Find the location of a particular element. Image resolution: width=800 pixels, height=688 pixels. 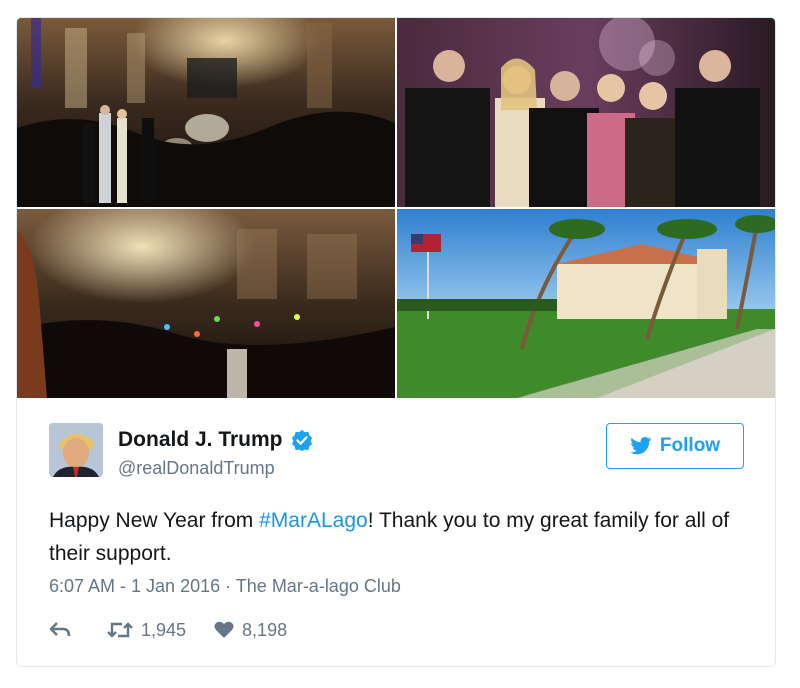

like-count: 8,198 is located at coordinates (265, 629).